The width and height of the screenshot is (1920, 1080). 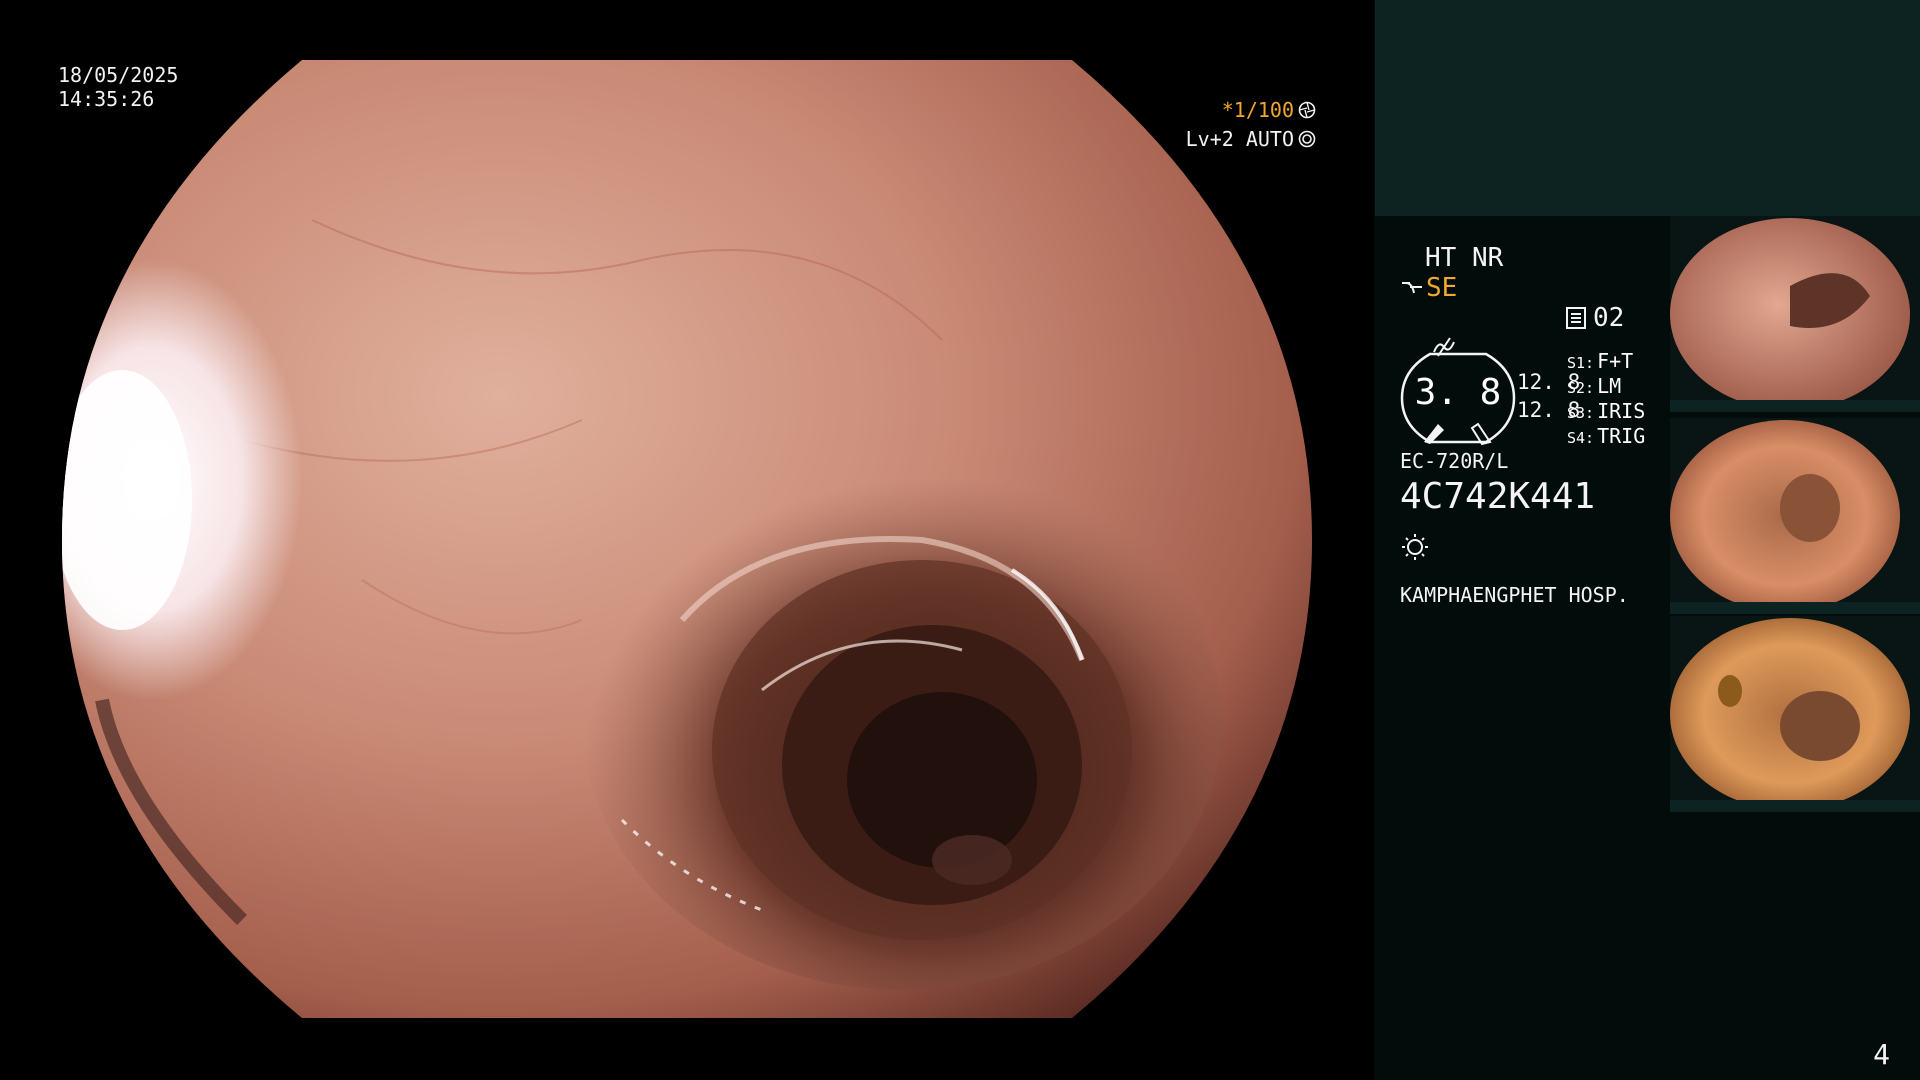 I want to click on switch-assignment-2: S2: LM, so click(x=1594, y=386).